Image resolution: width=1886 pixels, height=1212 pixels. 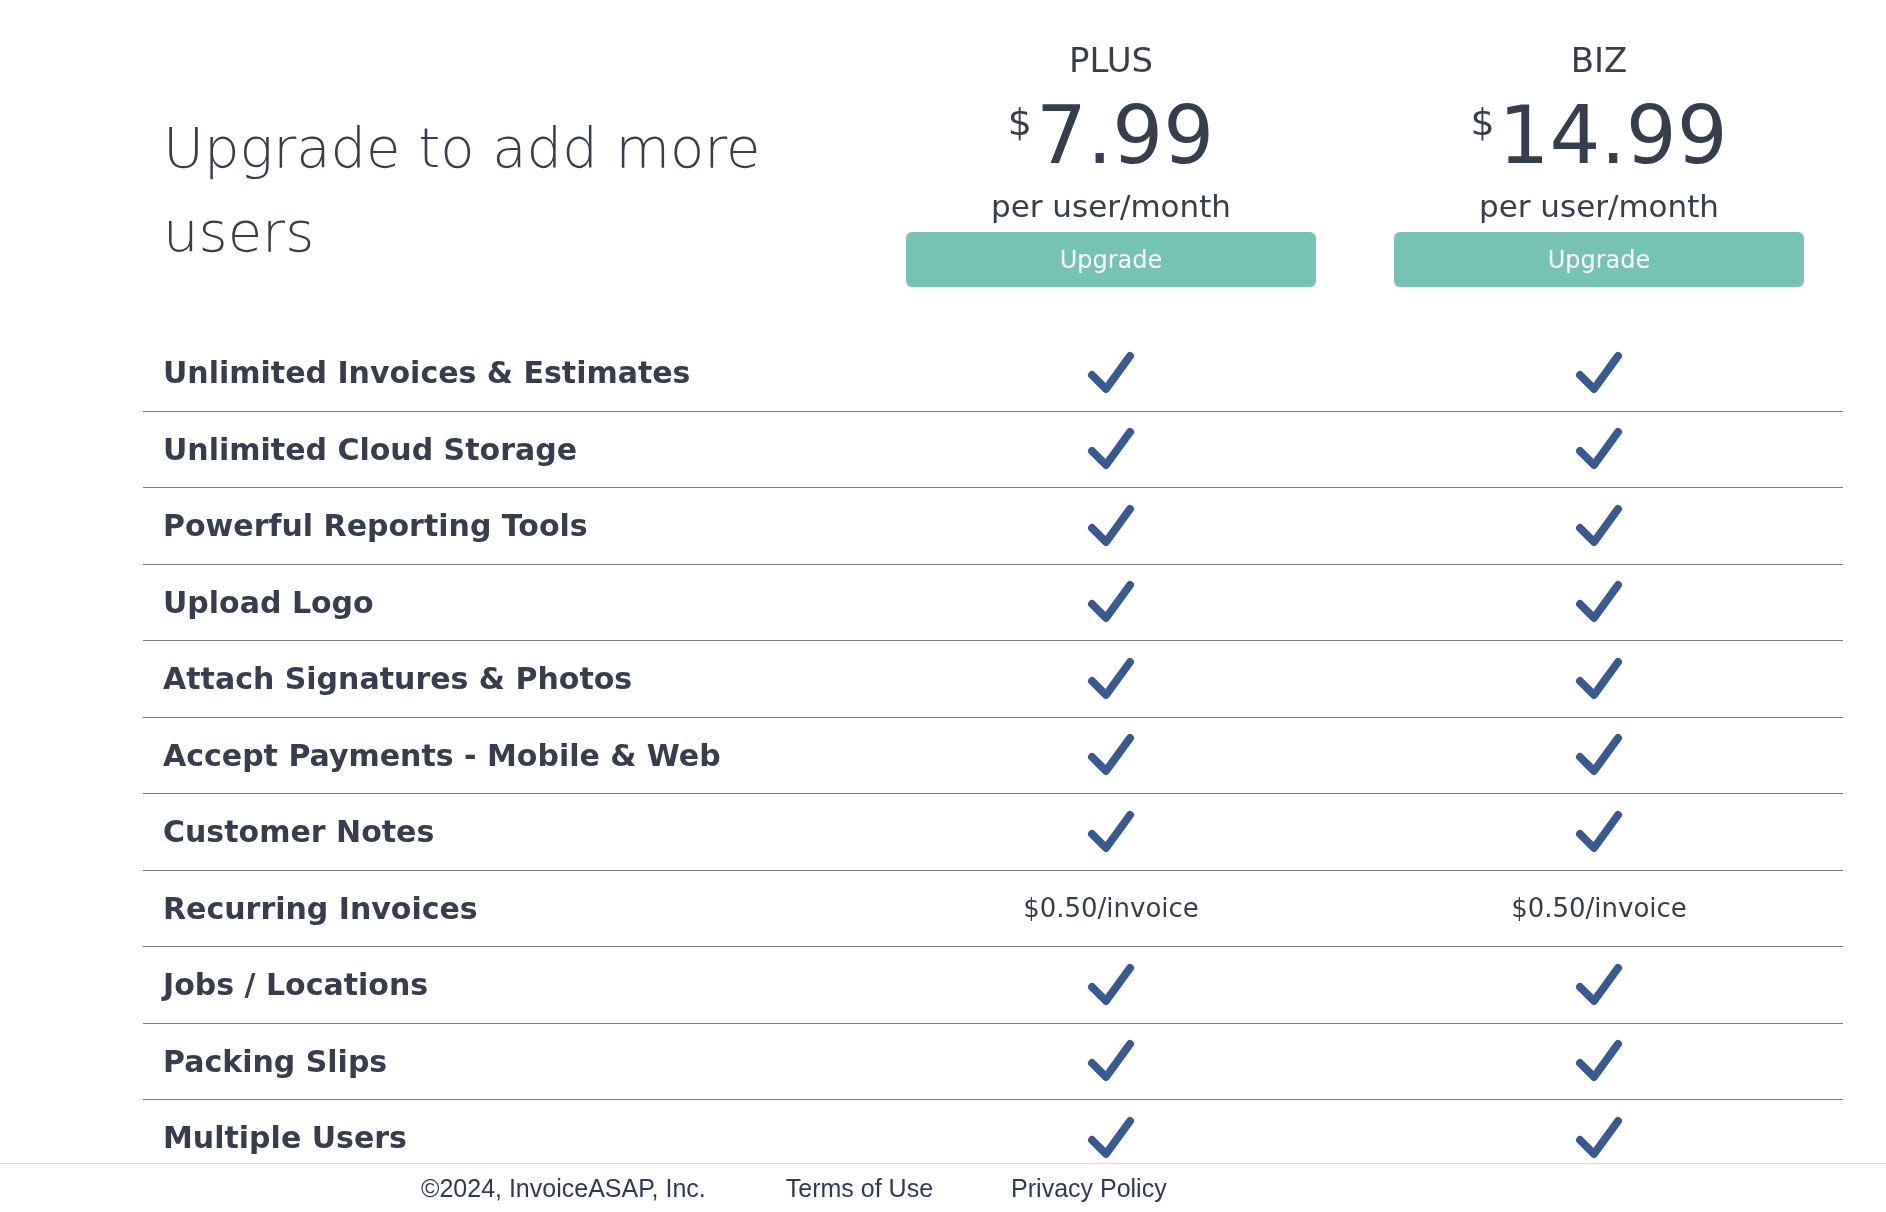 I want to click on plan-name: BIZ, so click(x=1599, y=60).